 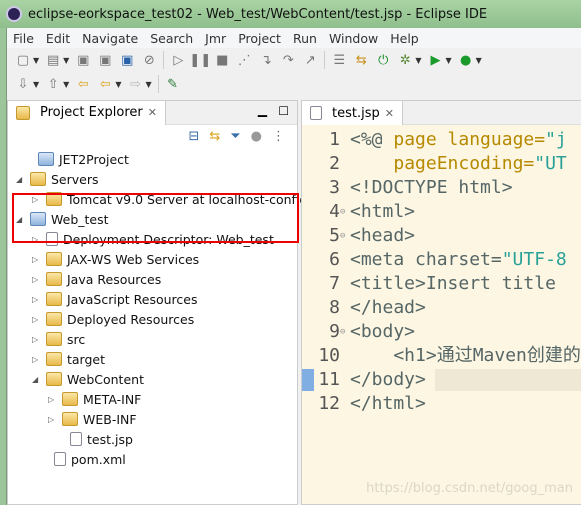 I want to click on folder-open-icon, so click(x=54, y=379).